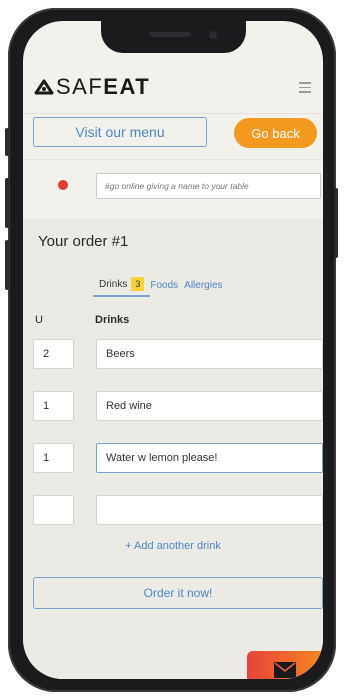 Image resolution: width=345 pixels, height=697 pixels. Describe the element at coordinates (80, 86) in the screenshot. I see `brand-name-light: SAF` at that location.